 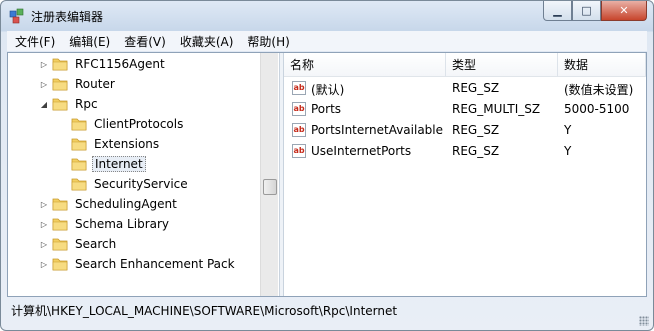 I want to click on menu-help: 帮助(H), so click(x=267, y=41).